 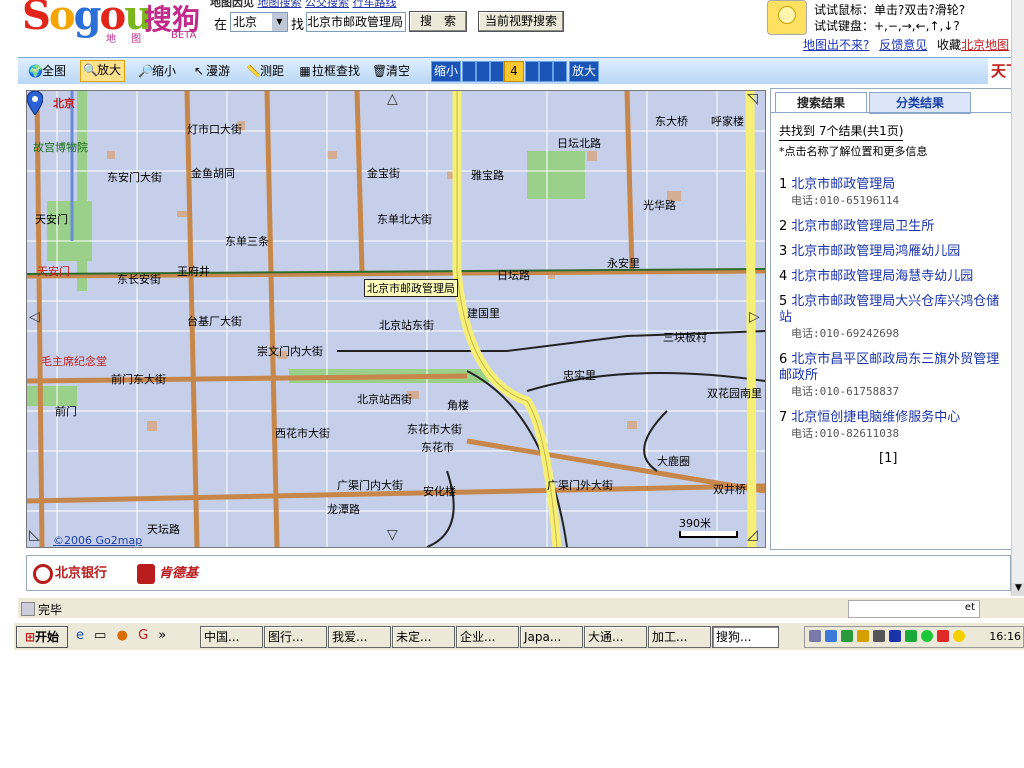 What do you see at coordinates (356, 22) in the screenshot?
I see `search-input: 北京市邮政管理局` at bounding box center [356, 22].